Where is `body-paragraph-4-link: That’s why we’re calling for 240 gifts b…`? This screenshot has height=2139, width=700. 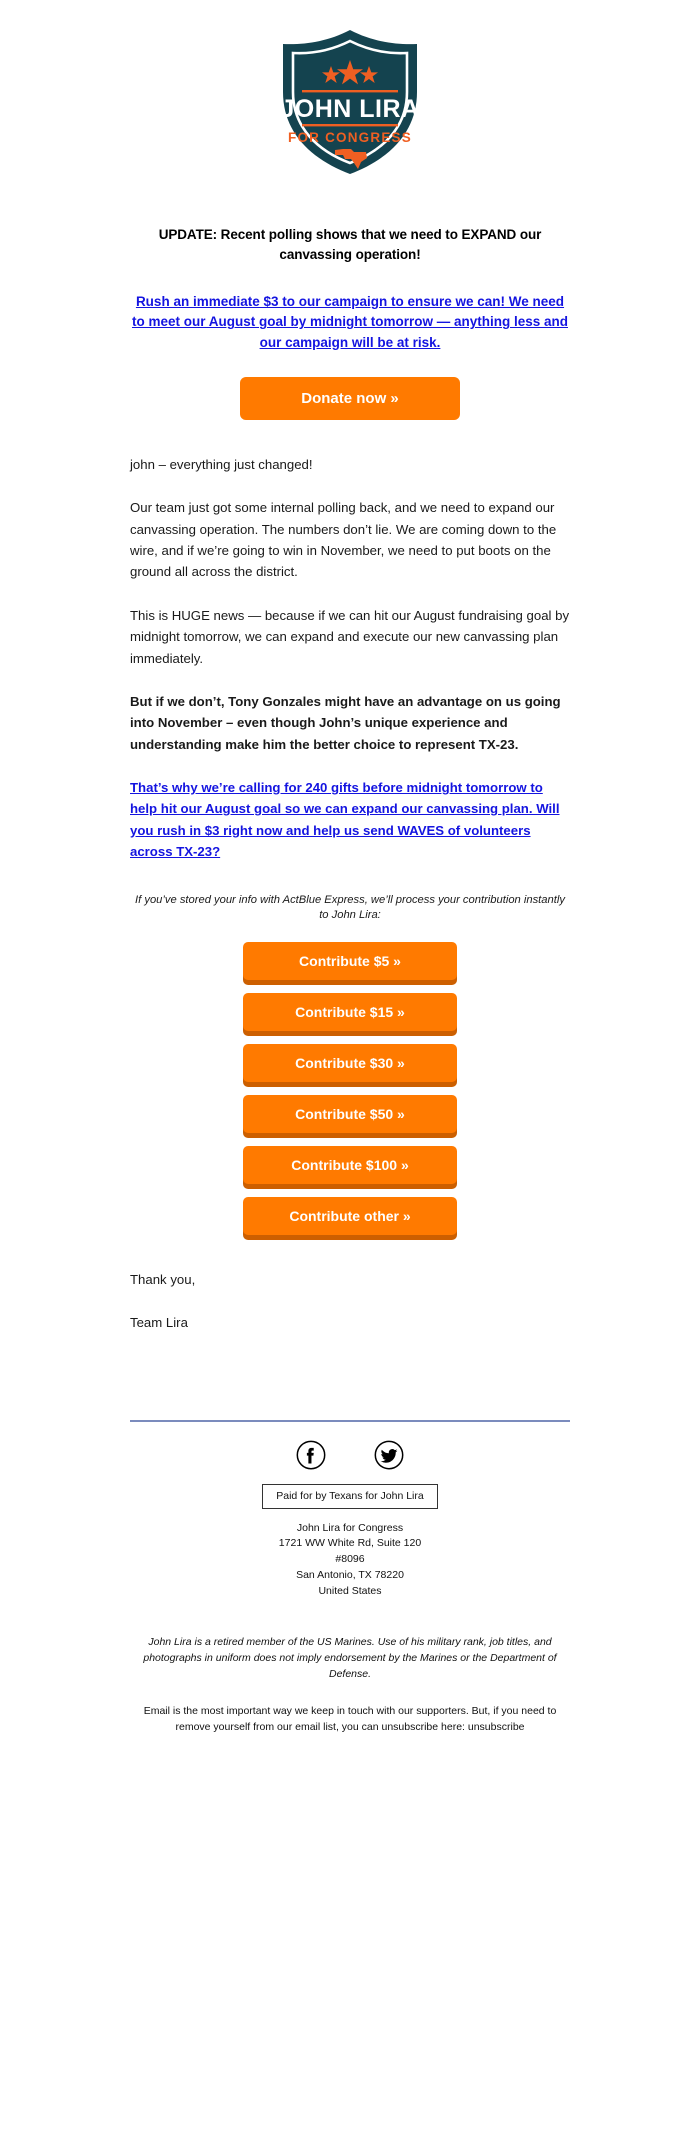
body-paragraph-4-link: That’s why we’re calling for 240 gifts b… is located at coordinates (350, 820).